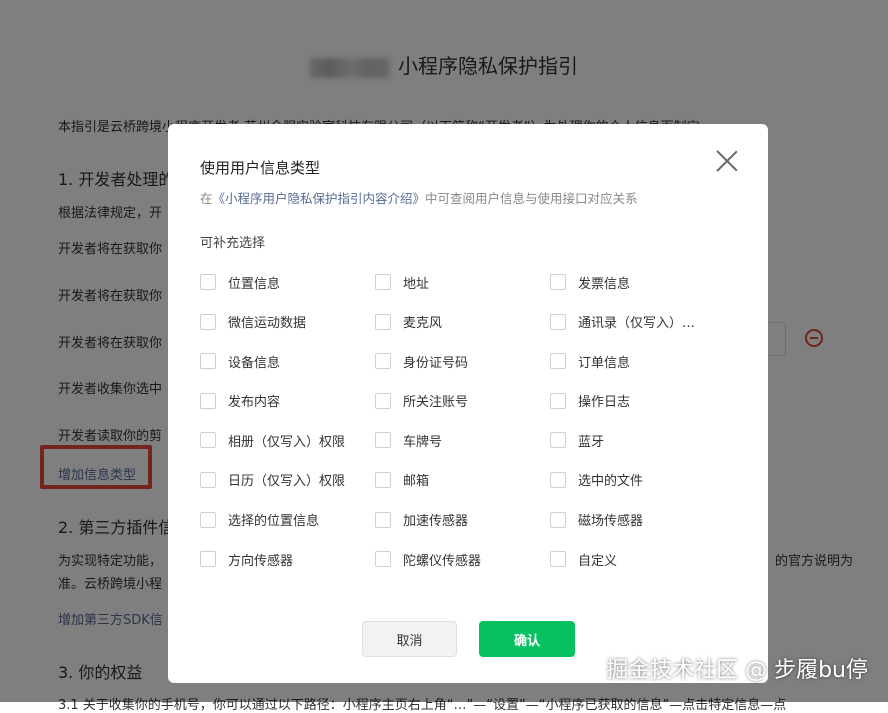  What do you see at coordinates (637, 559) in the screenshot?
I see `option-item: 自定义` at bounding box center [637, 559].